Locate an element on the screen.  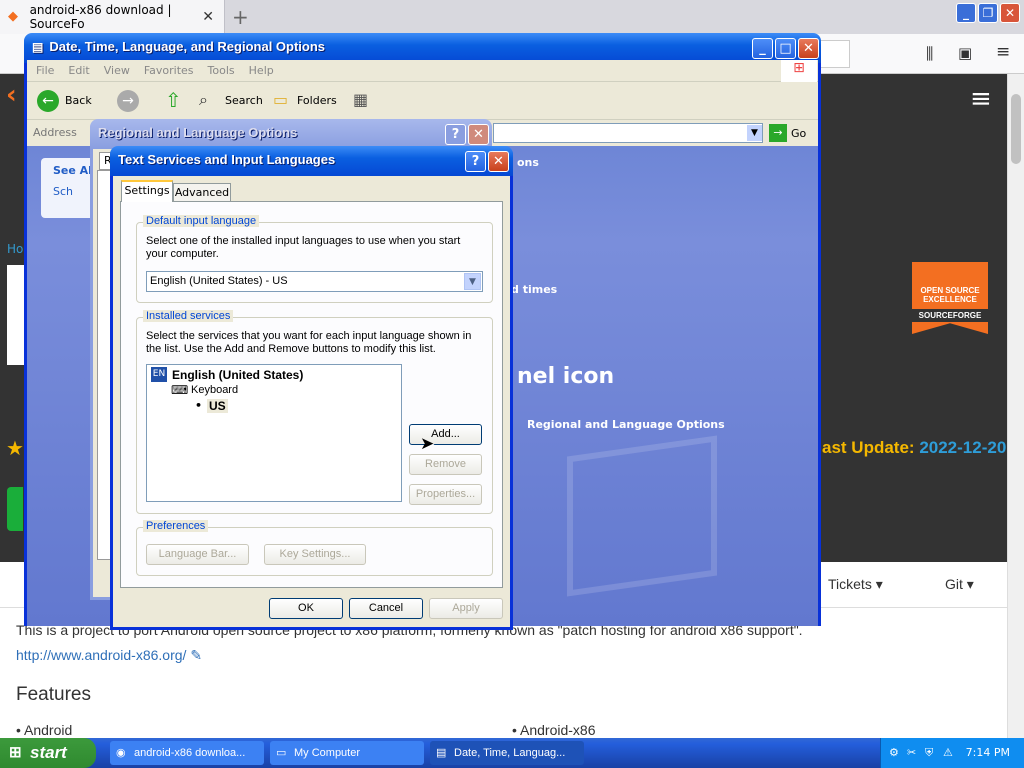
feature-item: • Android is located at coordinates (44, 730).